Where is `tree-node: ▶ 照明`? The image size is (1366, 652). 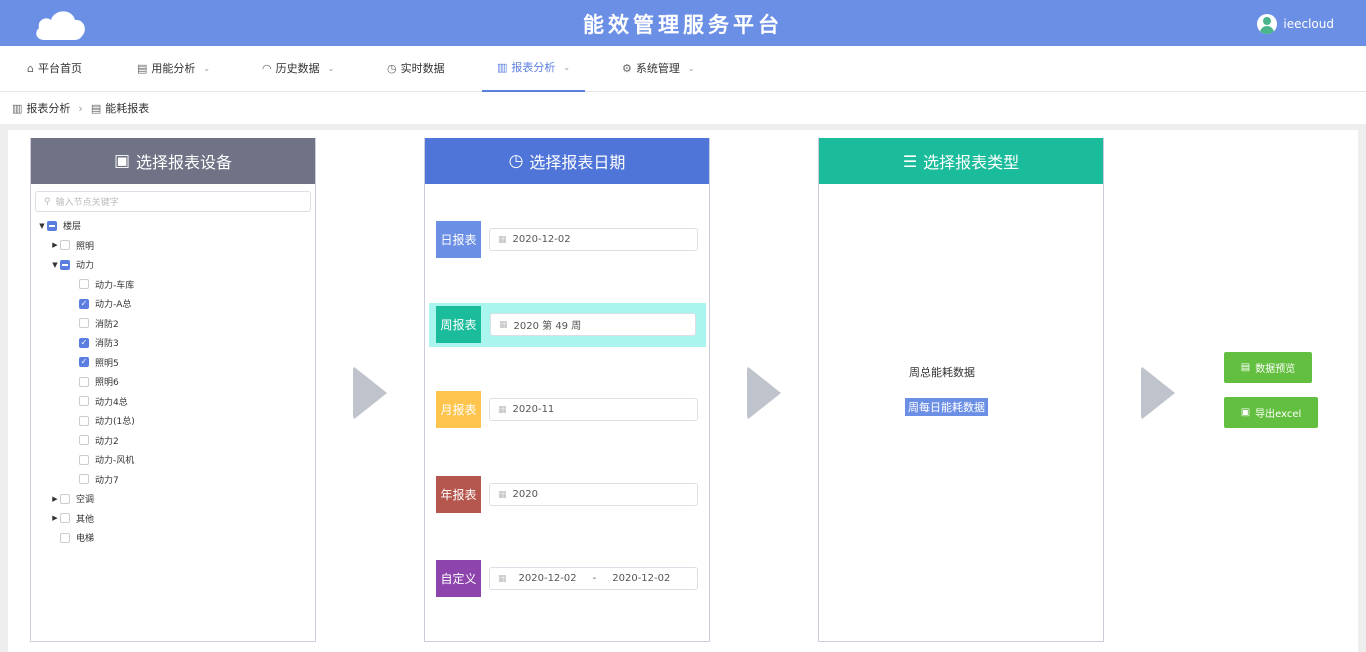 tree-node: ▶ 照明 is located at coordinates (173, 246).